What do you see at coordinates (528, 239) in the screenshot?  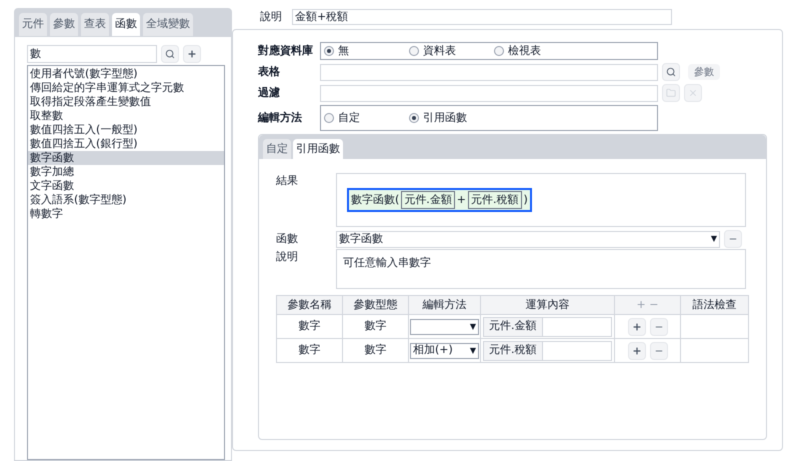 I see `function-select: 數字函數 ▼` at bounding box center [528, 239].